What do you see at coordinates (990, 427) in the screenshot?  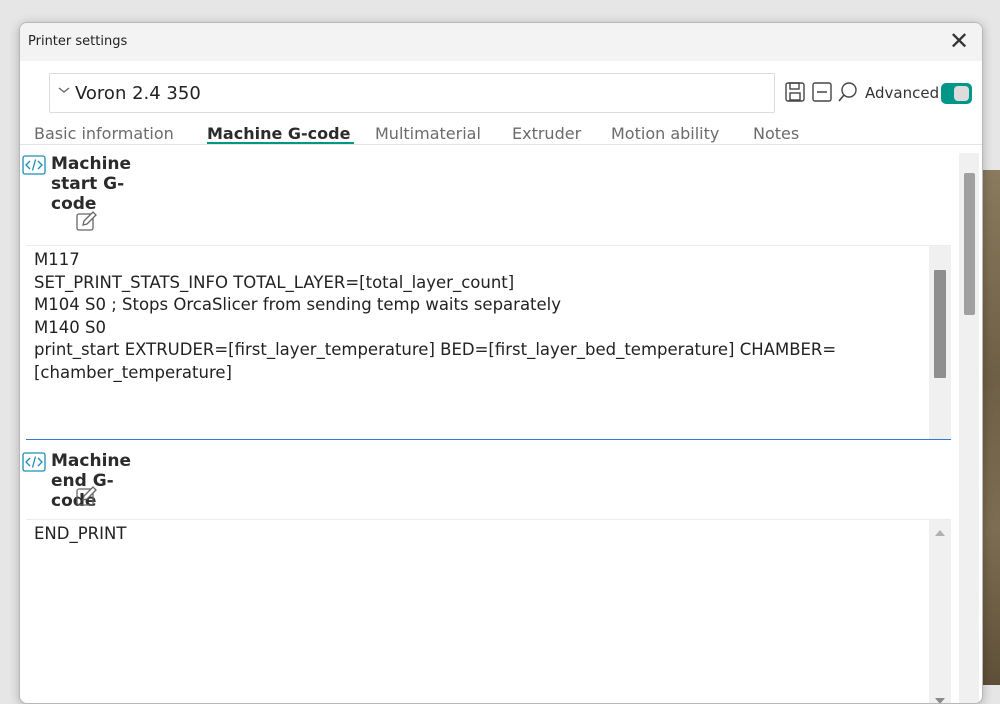 I see `background-desktop` at bounding box center [990, 427].